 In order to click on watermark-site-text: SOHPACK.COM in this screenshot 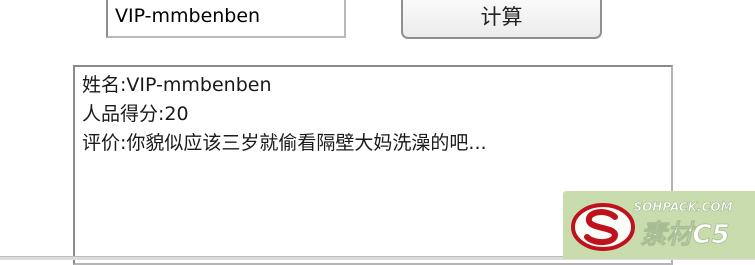, I will do `click(682, 207)`.